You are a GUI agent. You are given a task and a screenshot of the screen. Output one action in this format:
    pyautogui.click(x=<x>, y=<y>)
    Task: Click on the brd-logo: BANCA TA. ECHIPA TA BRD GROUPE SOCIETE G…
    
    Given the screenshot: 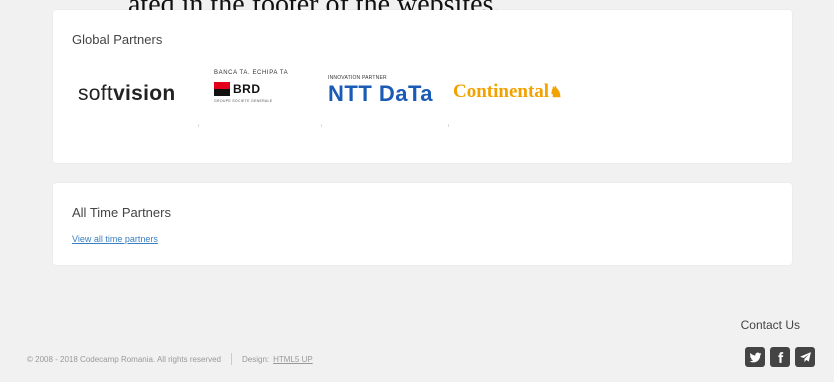 What is the action you would take?
    pyautogui.click(x=269, y=86)
    